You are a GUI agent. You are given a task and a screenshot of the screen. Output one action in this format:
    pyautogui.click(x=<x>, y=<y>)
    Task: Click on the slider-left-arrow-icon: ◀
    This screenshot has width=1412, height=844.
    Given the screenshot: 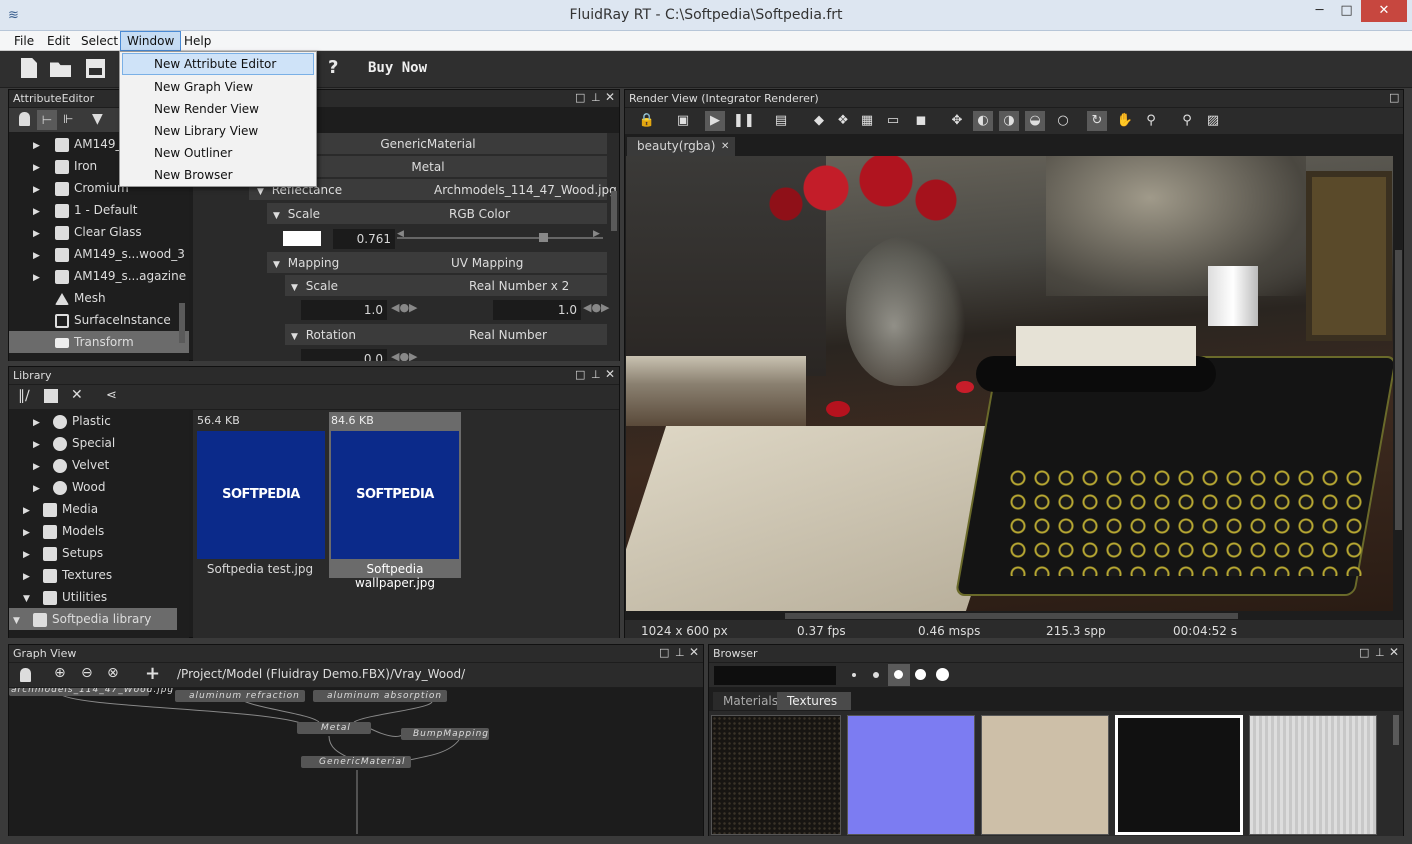 What is the action you would take?
    pyautogui.click(x=400, y=234)
    